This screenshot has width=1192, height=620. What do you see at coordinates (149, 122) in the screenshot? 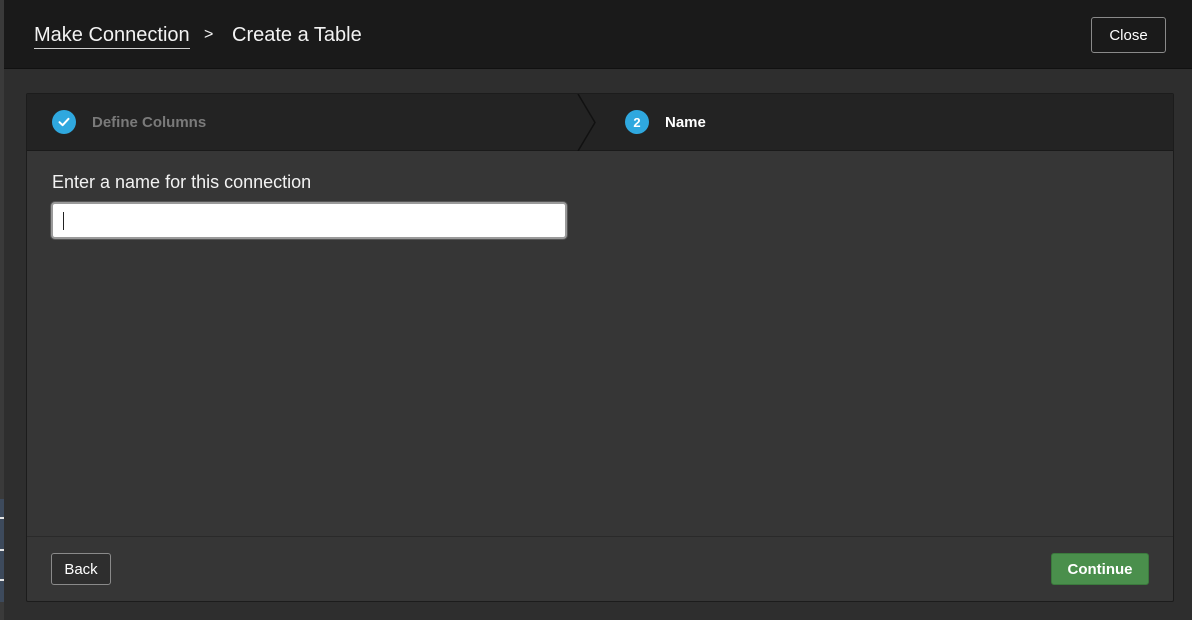
I see `step-define-columns-label: Define Columns` at bounding box center [149, 122].